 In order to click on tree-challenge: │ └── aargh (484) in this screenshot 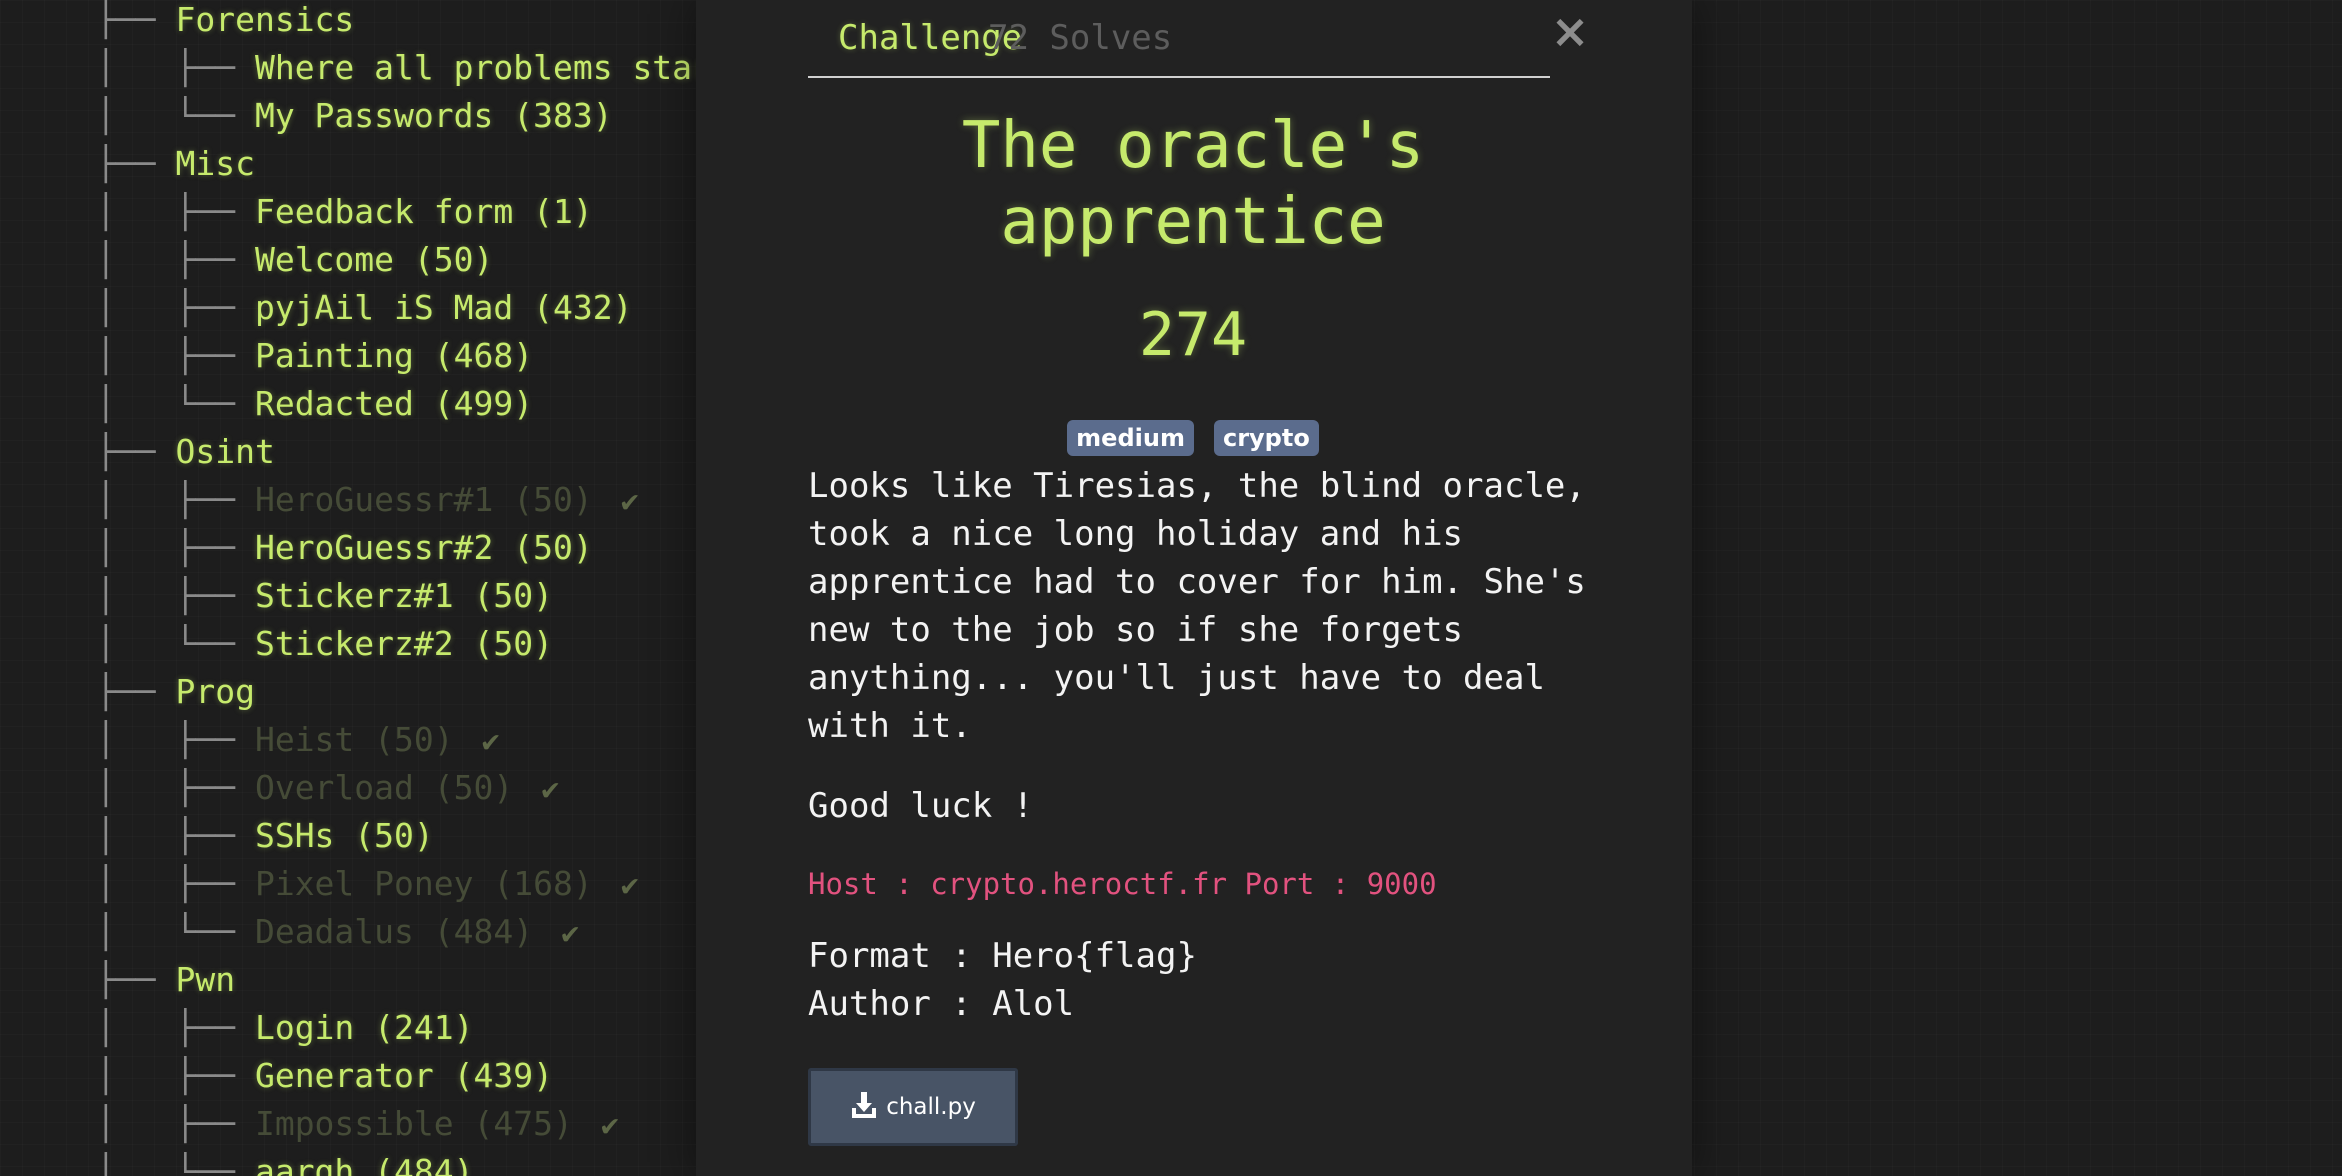, I will do `click(285, 1162)`.